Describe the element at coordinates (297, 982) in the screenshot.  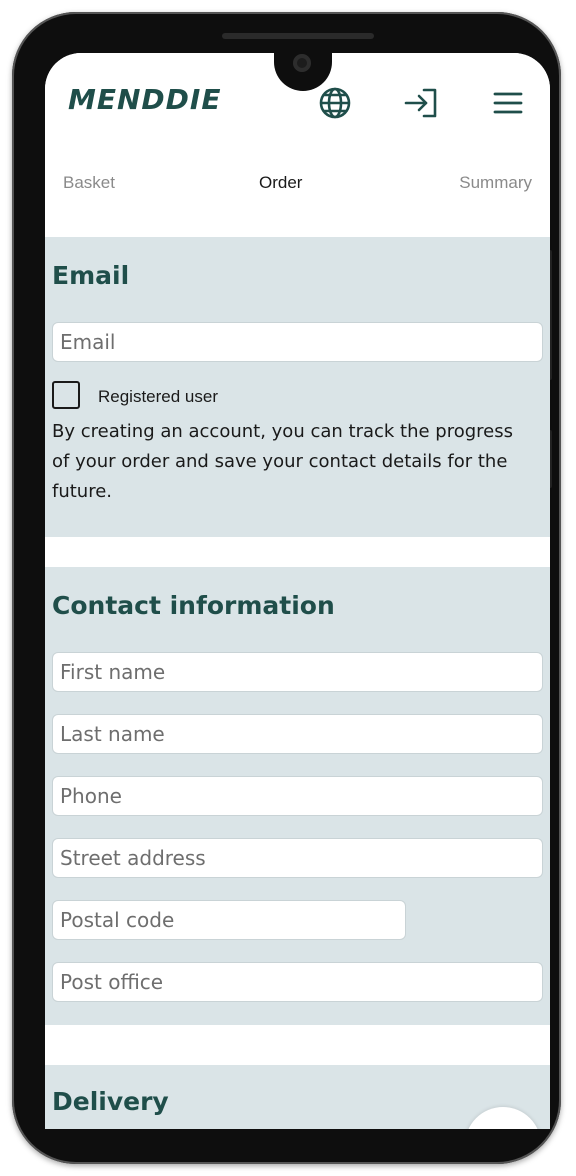
I see `post-office-field` at that location.